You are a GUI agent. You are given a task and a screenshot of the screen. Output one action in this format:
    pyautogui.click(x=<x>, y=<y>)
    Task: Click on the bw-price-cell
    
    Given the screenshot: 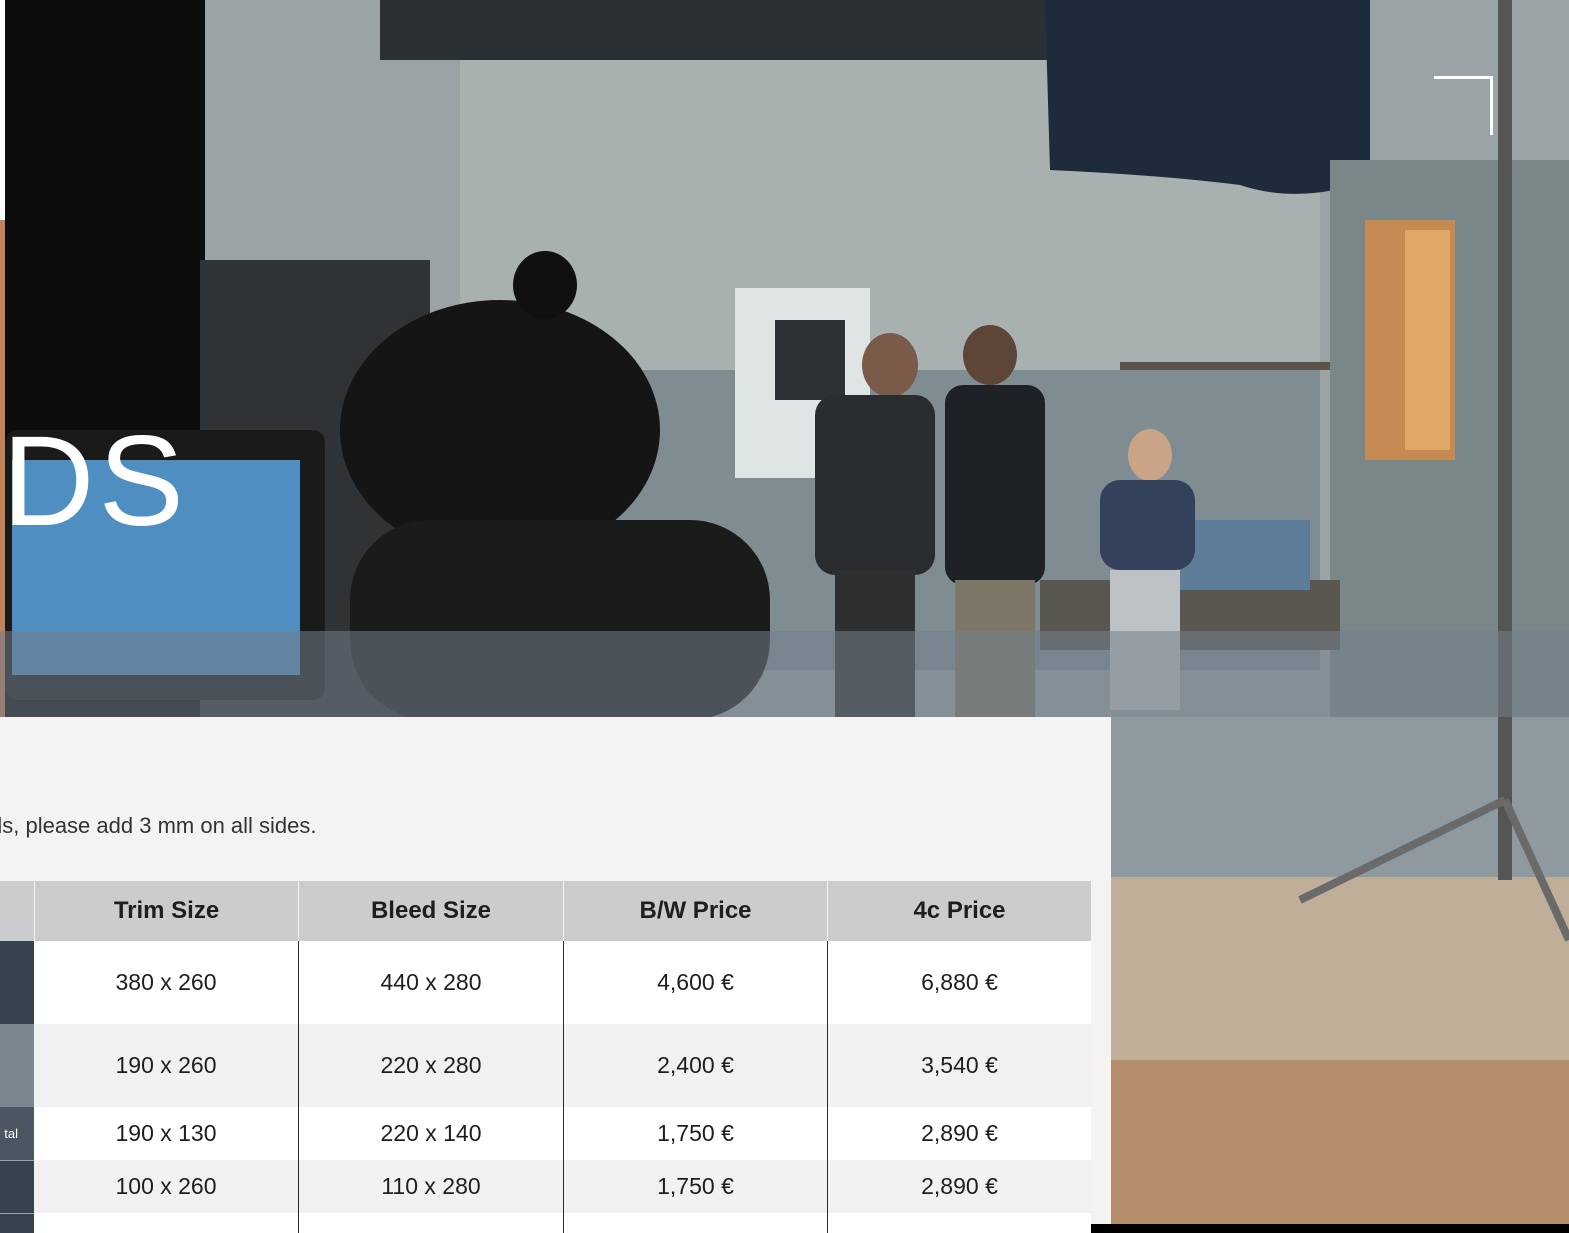 What is the action you would take?
    pyautogui.click(x=695, y=1223)
    